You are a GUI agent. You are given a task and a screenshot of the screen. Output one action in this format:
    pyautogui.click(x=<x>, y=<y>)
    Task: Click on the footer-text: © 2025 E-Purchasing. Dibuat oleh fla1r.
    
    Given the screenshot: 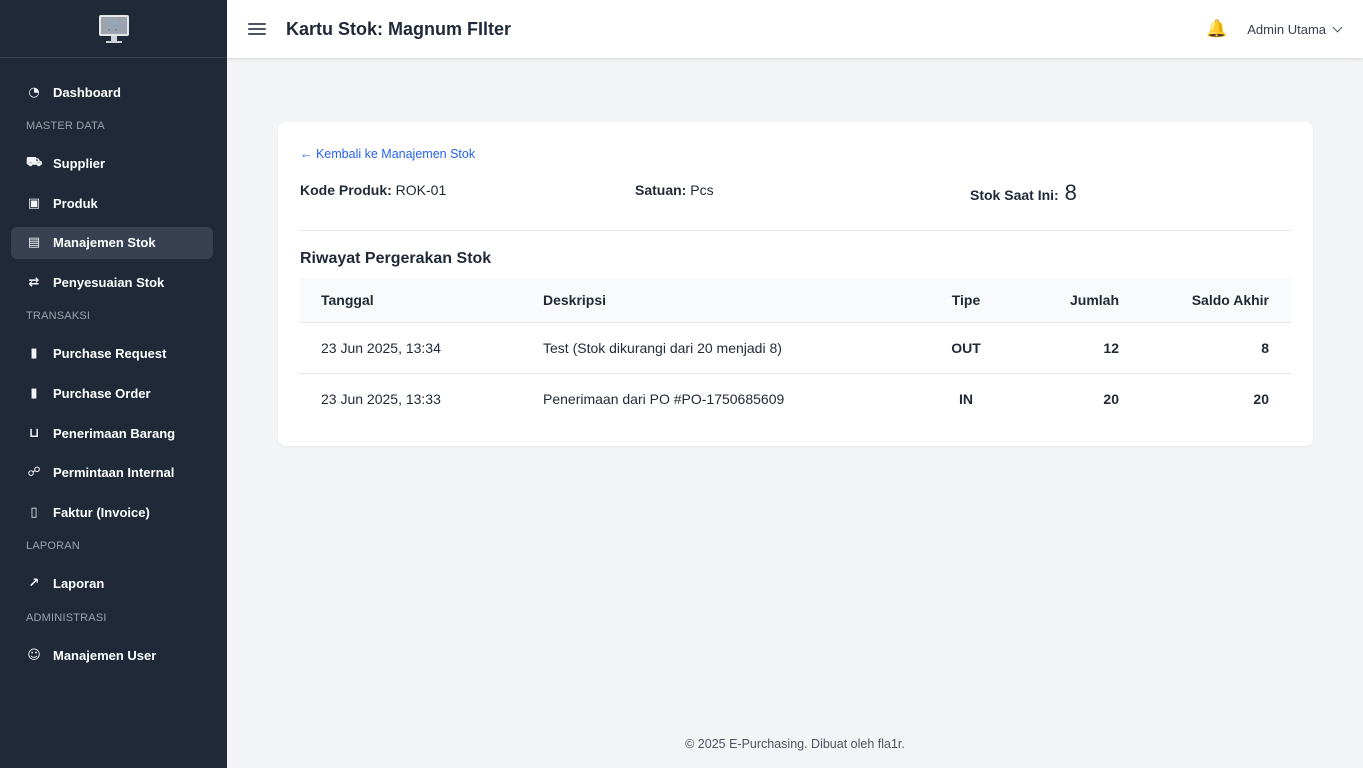 What is the action you would take?
    pyautogui.click(x=795, y=744)
    